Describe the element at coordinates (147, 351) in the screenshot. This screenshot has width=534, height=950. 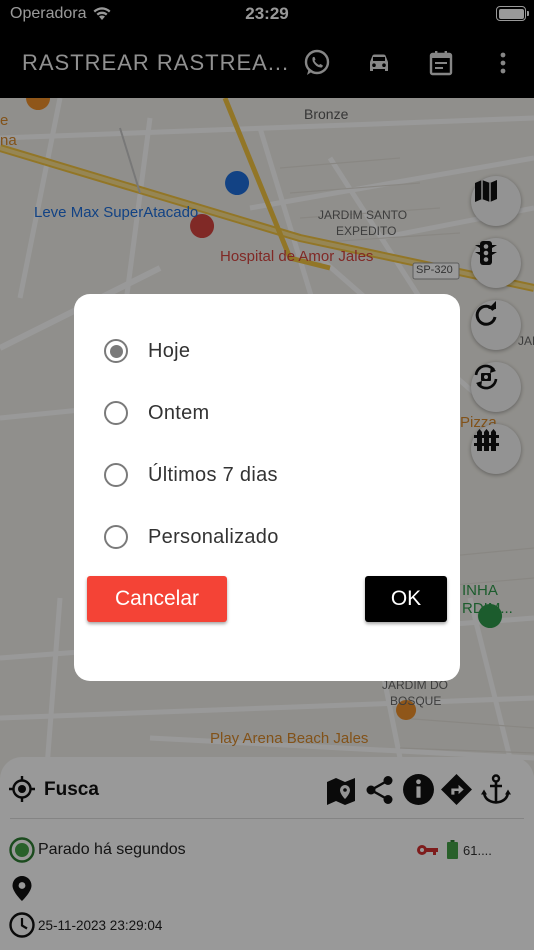
I see `option-today: Hoje` at that location.